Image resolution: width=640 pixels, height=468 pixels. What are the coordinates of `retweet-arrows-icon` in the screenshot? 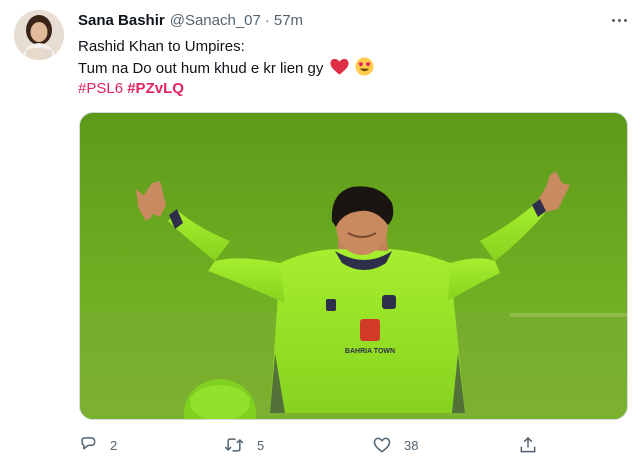 It's located at (234, 445).